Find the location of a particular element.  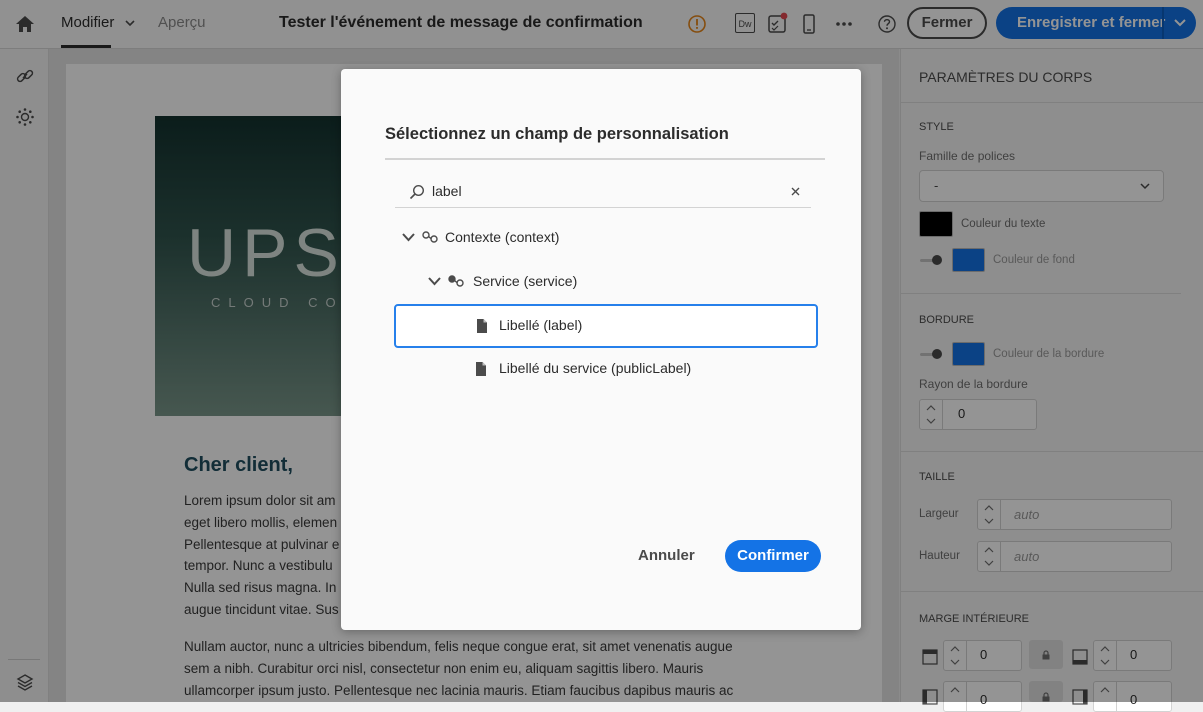

search-icon is located at coordinates (417, 192).